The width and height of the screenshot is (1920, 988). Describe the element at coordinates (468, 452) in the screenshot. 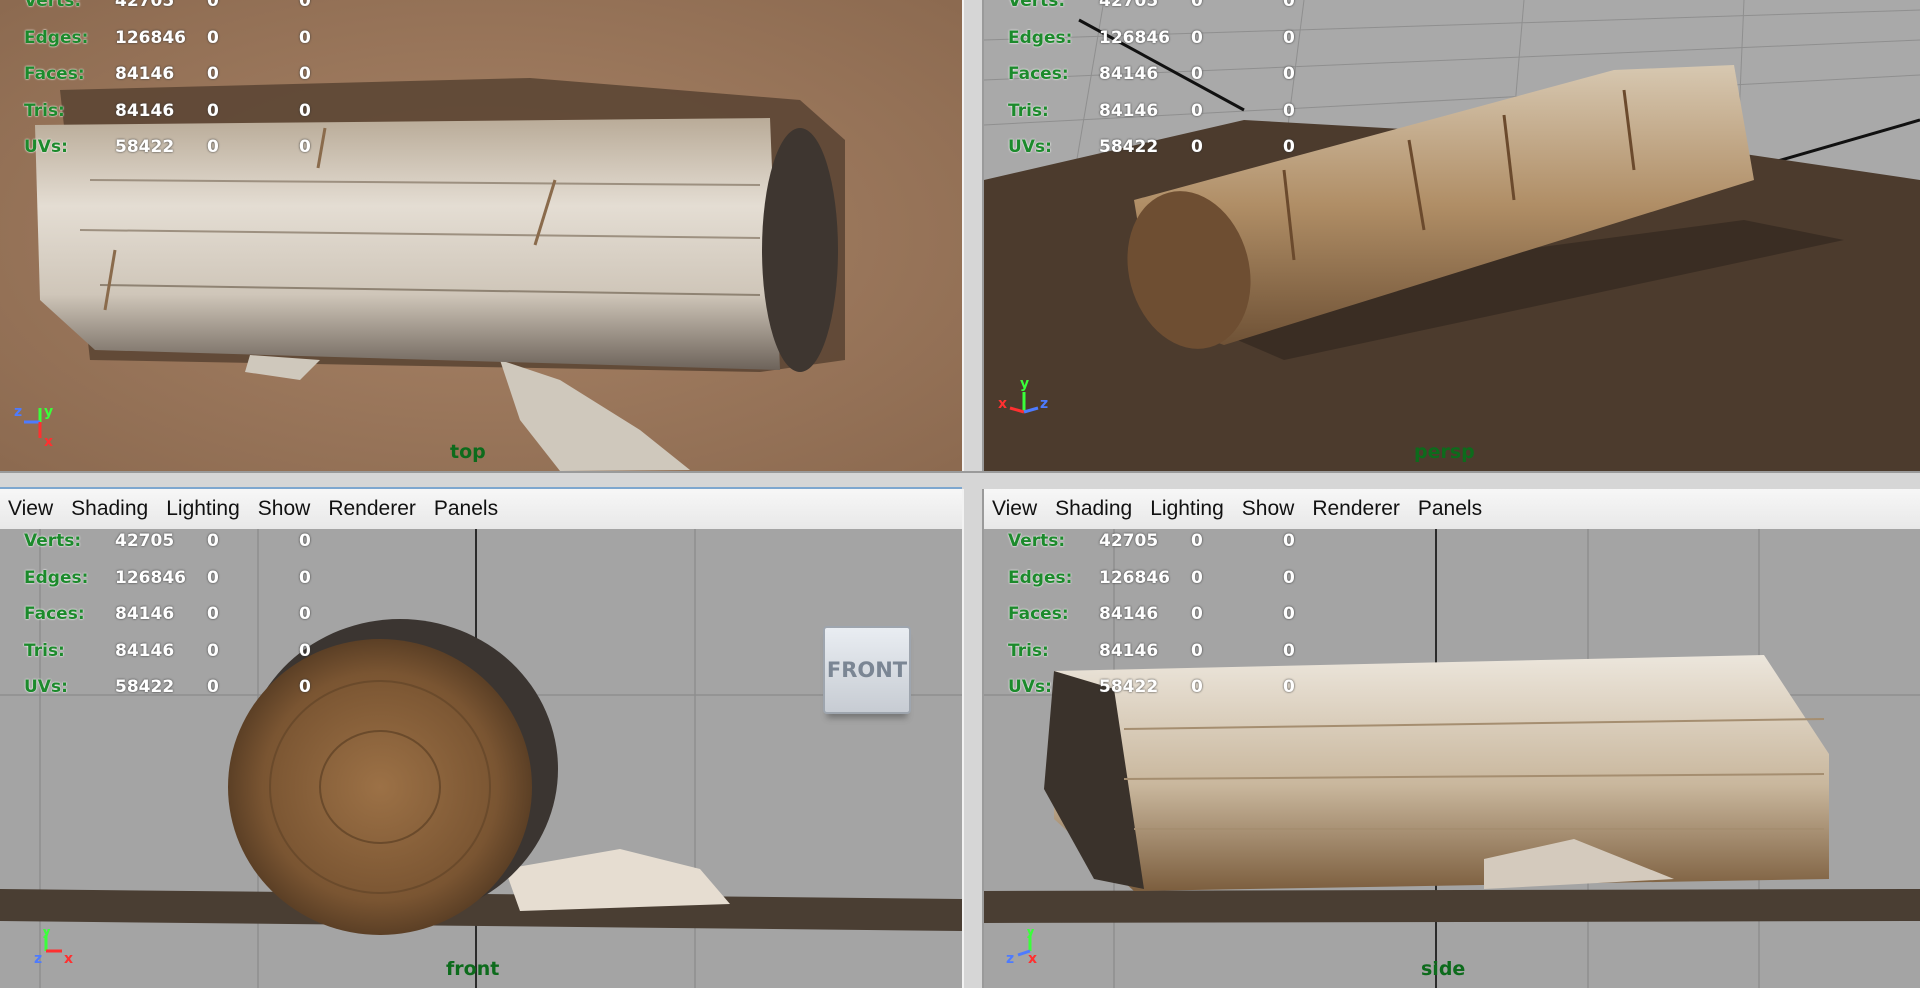

I see `camera-label-top: top` at that location.